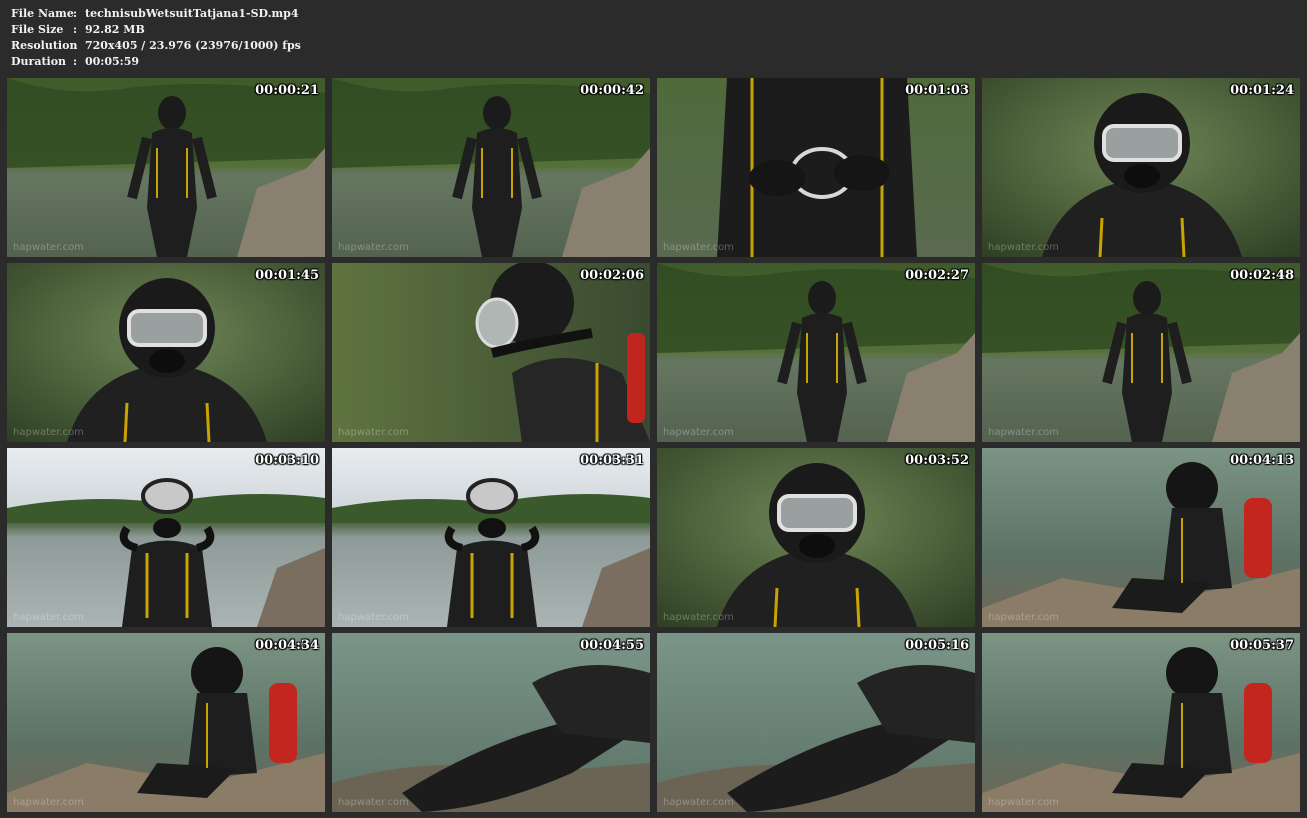  I want to click on file-size-label: File Size, so click(37, 29).